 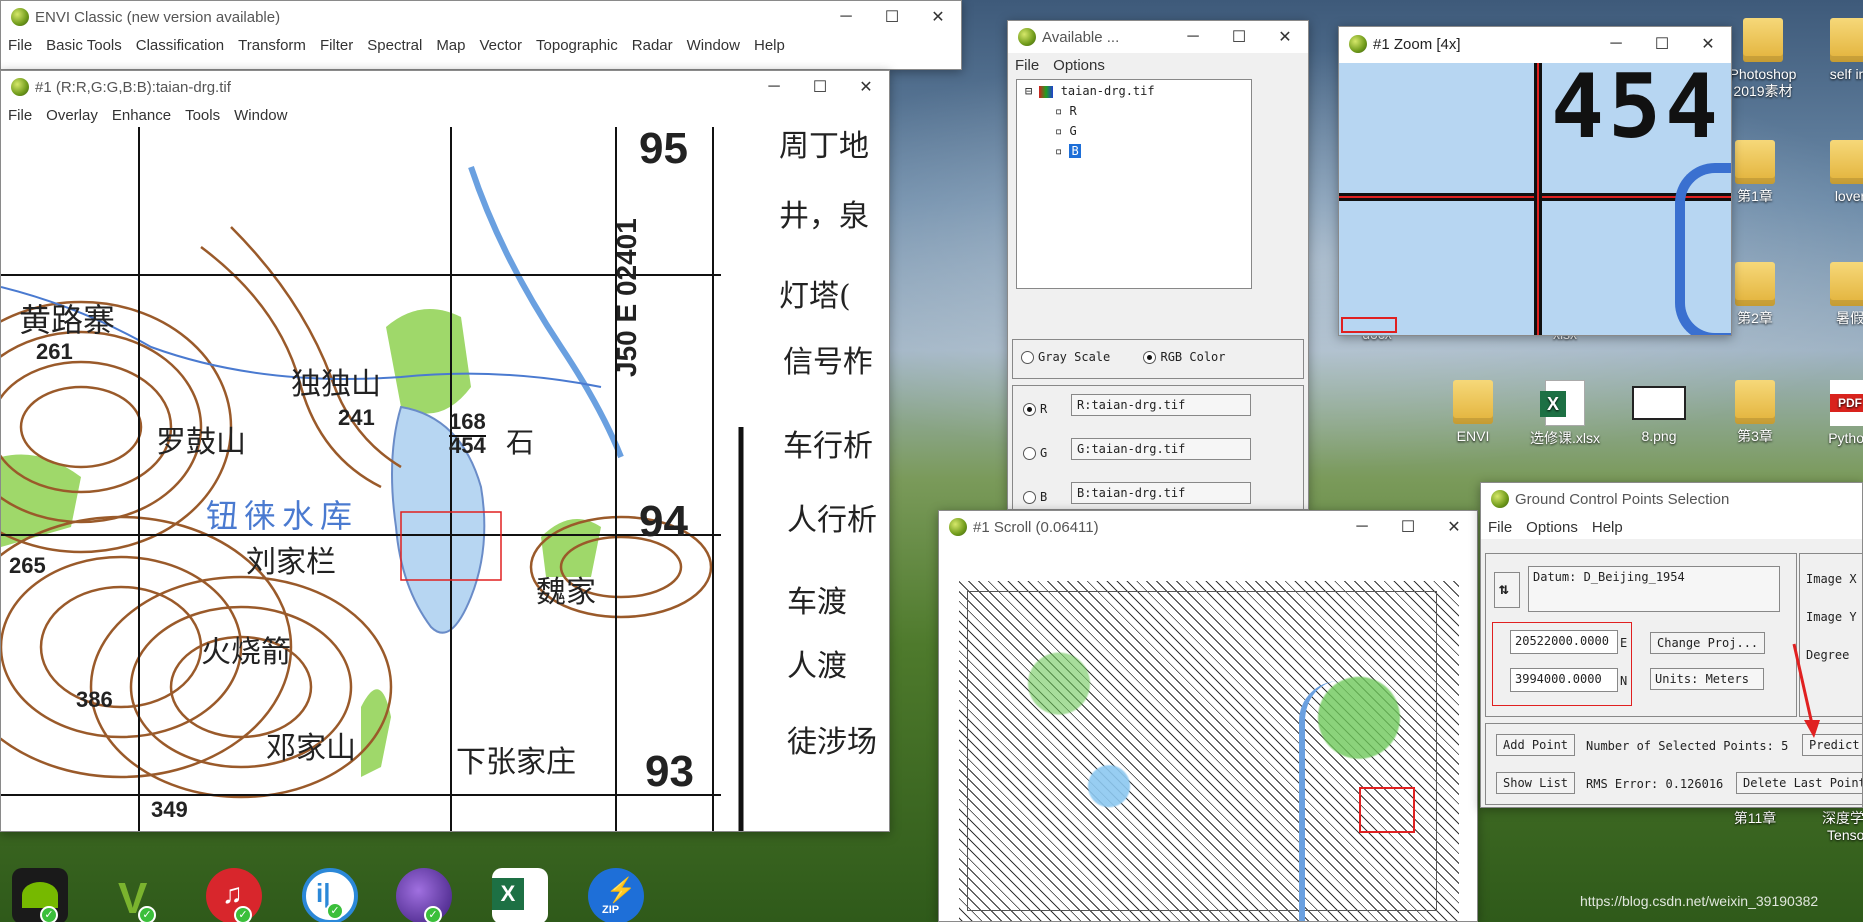 What do you see at coordinates (1834, 294) in the screenshot?
I see `desktop-icon: 暑假` at bounding box center [1834, 294].